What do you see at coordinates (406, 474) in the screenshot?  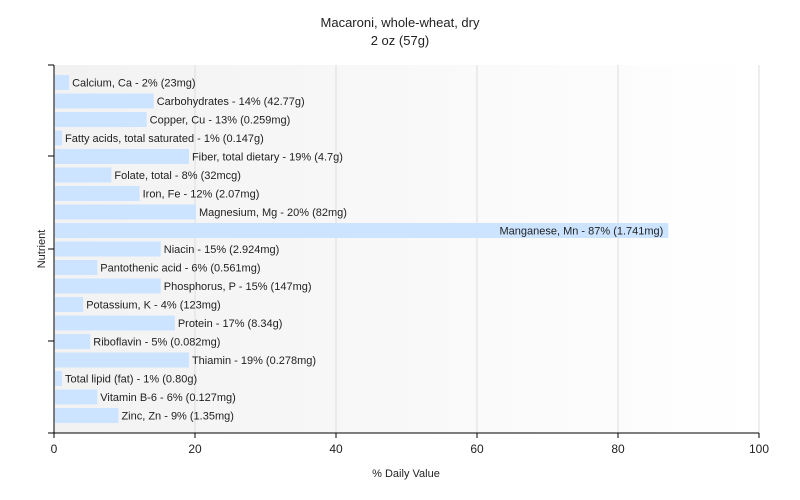 I see `x-axis-label: % Daily Value` at bounding box center [406, 474].